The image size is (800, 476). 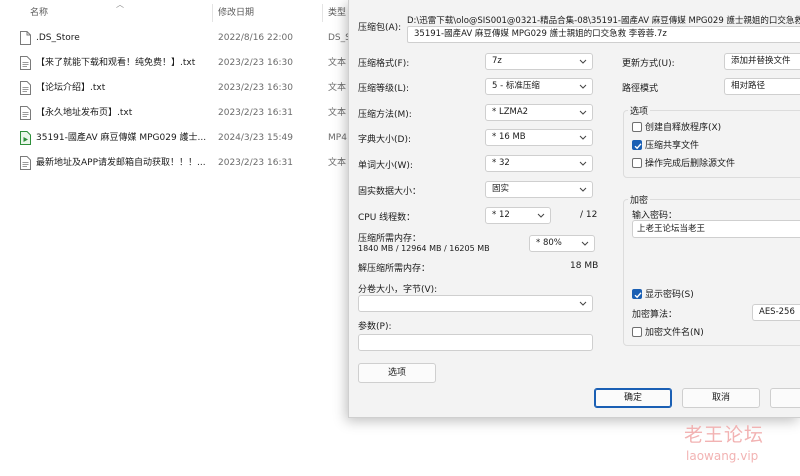 I want to click on split-label: 分卷大小，字节(V):, so click(x=398, y=290).